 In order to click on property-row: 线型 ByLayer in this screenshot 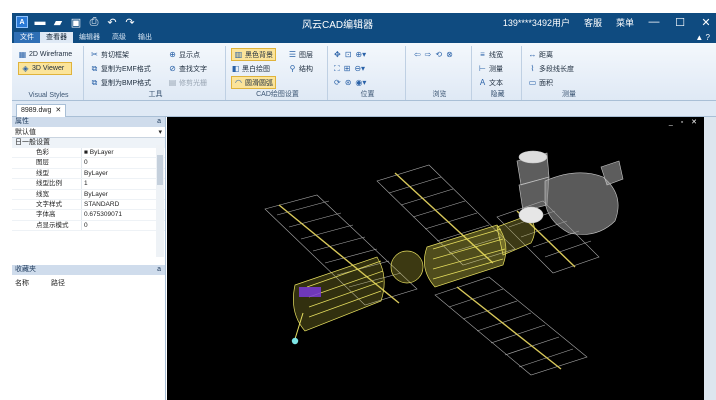, I will do `click(88, 174)`.